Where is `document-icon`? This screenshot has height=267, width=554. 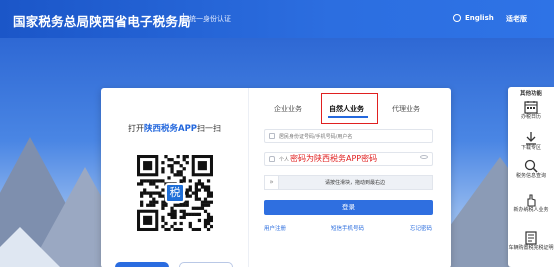 document-icon is located at coordinates (531, 237).